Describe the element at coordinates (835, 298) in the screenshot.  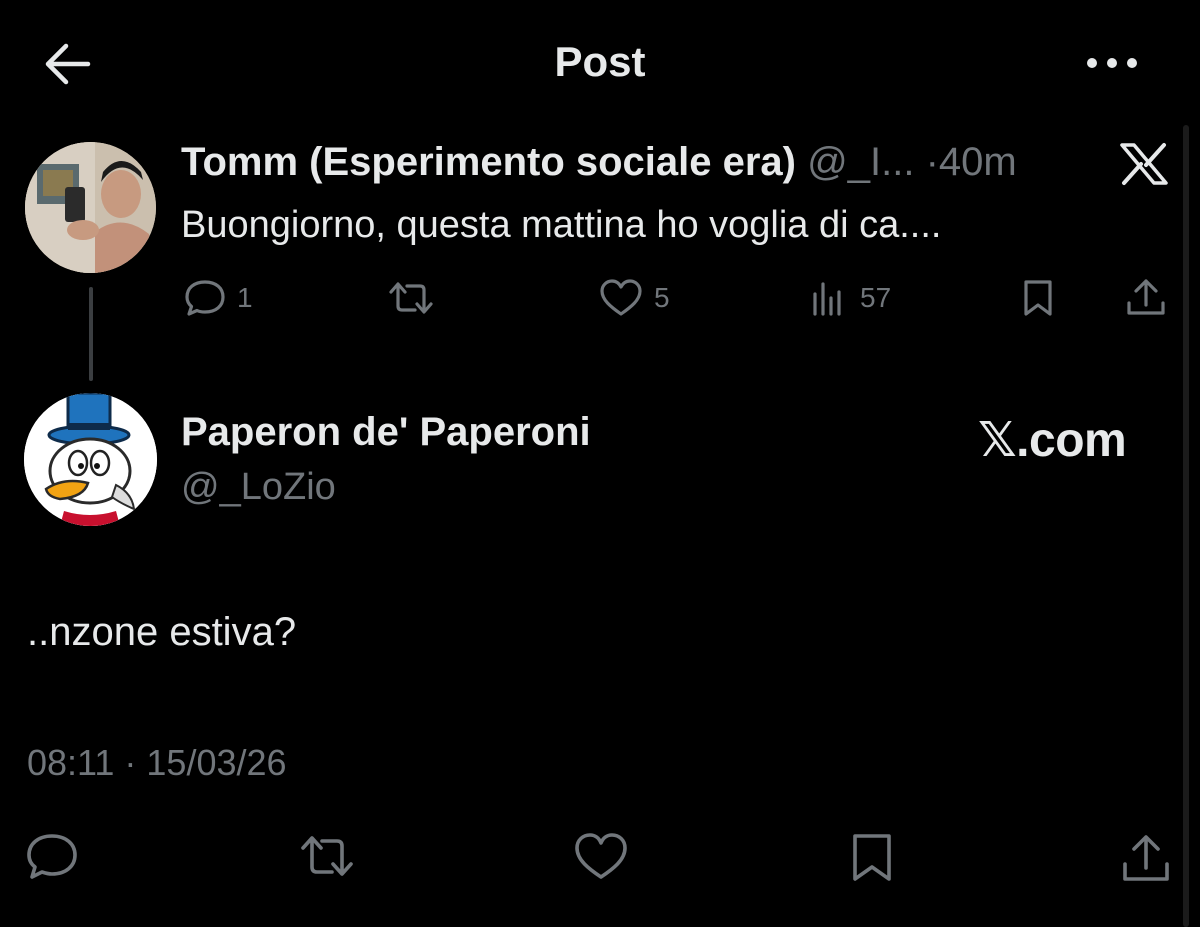
I see `analytics-icon` at that location.